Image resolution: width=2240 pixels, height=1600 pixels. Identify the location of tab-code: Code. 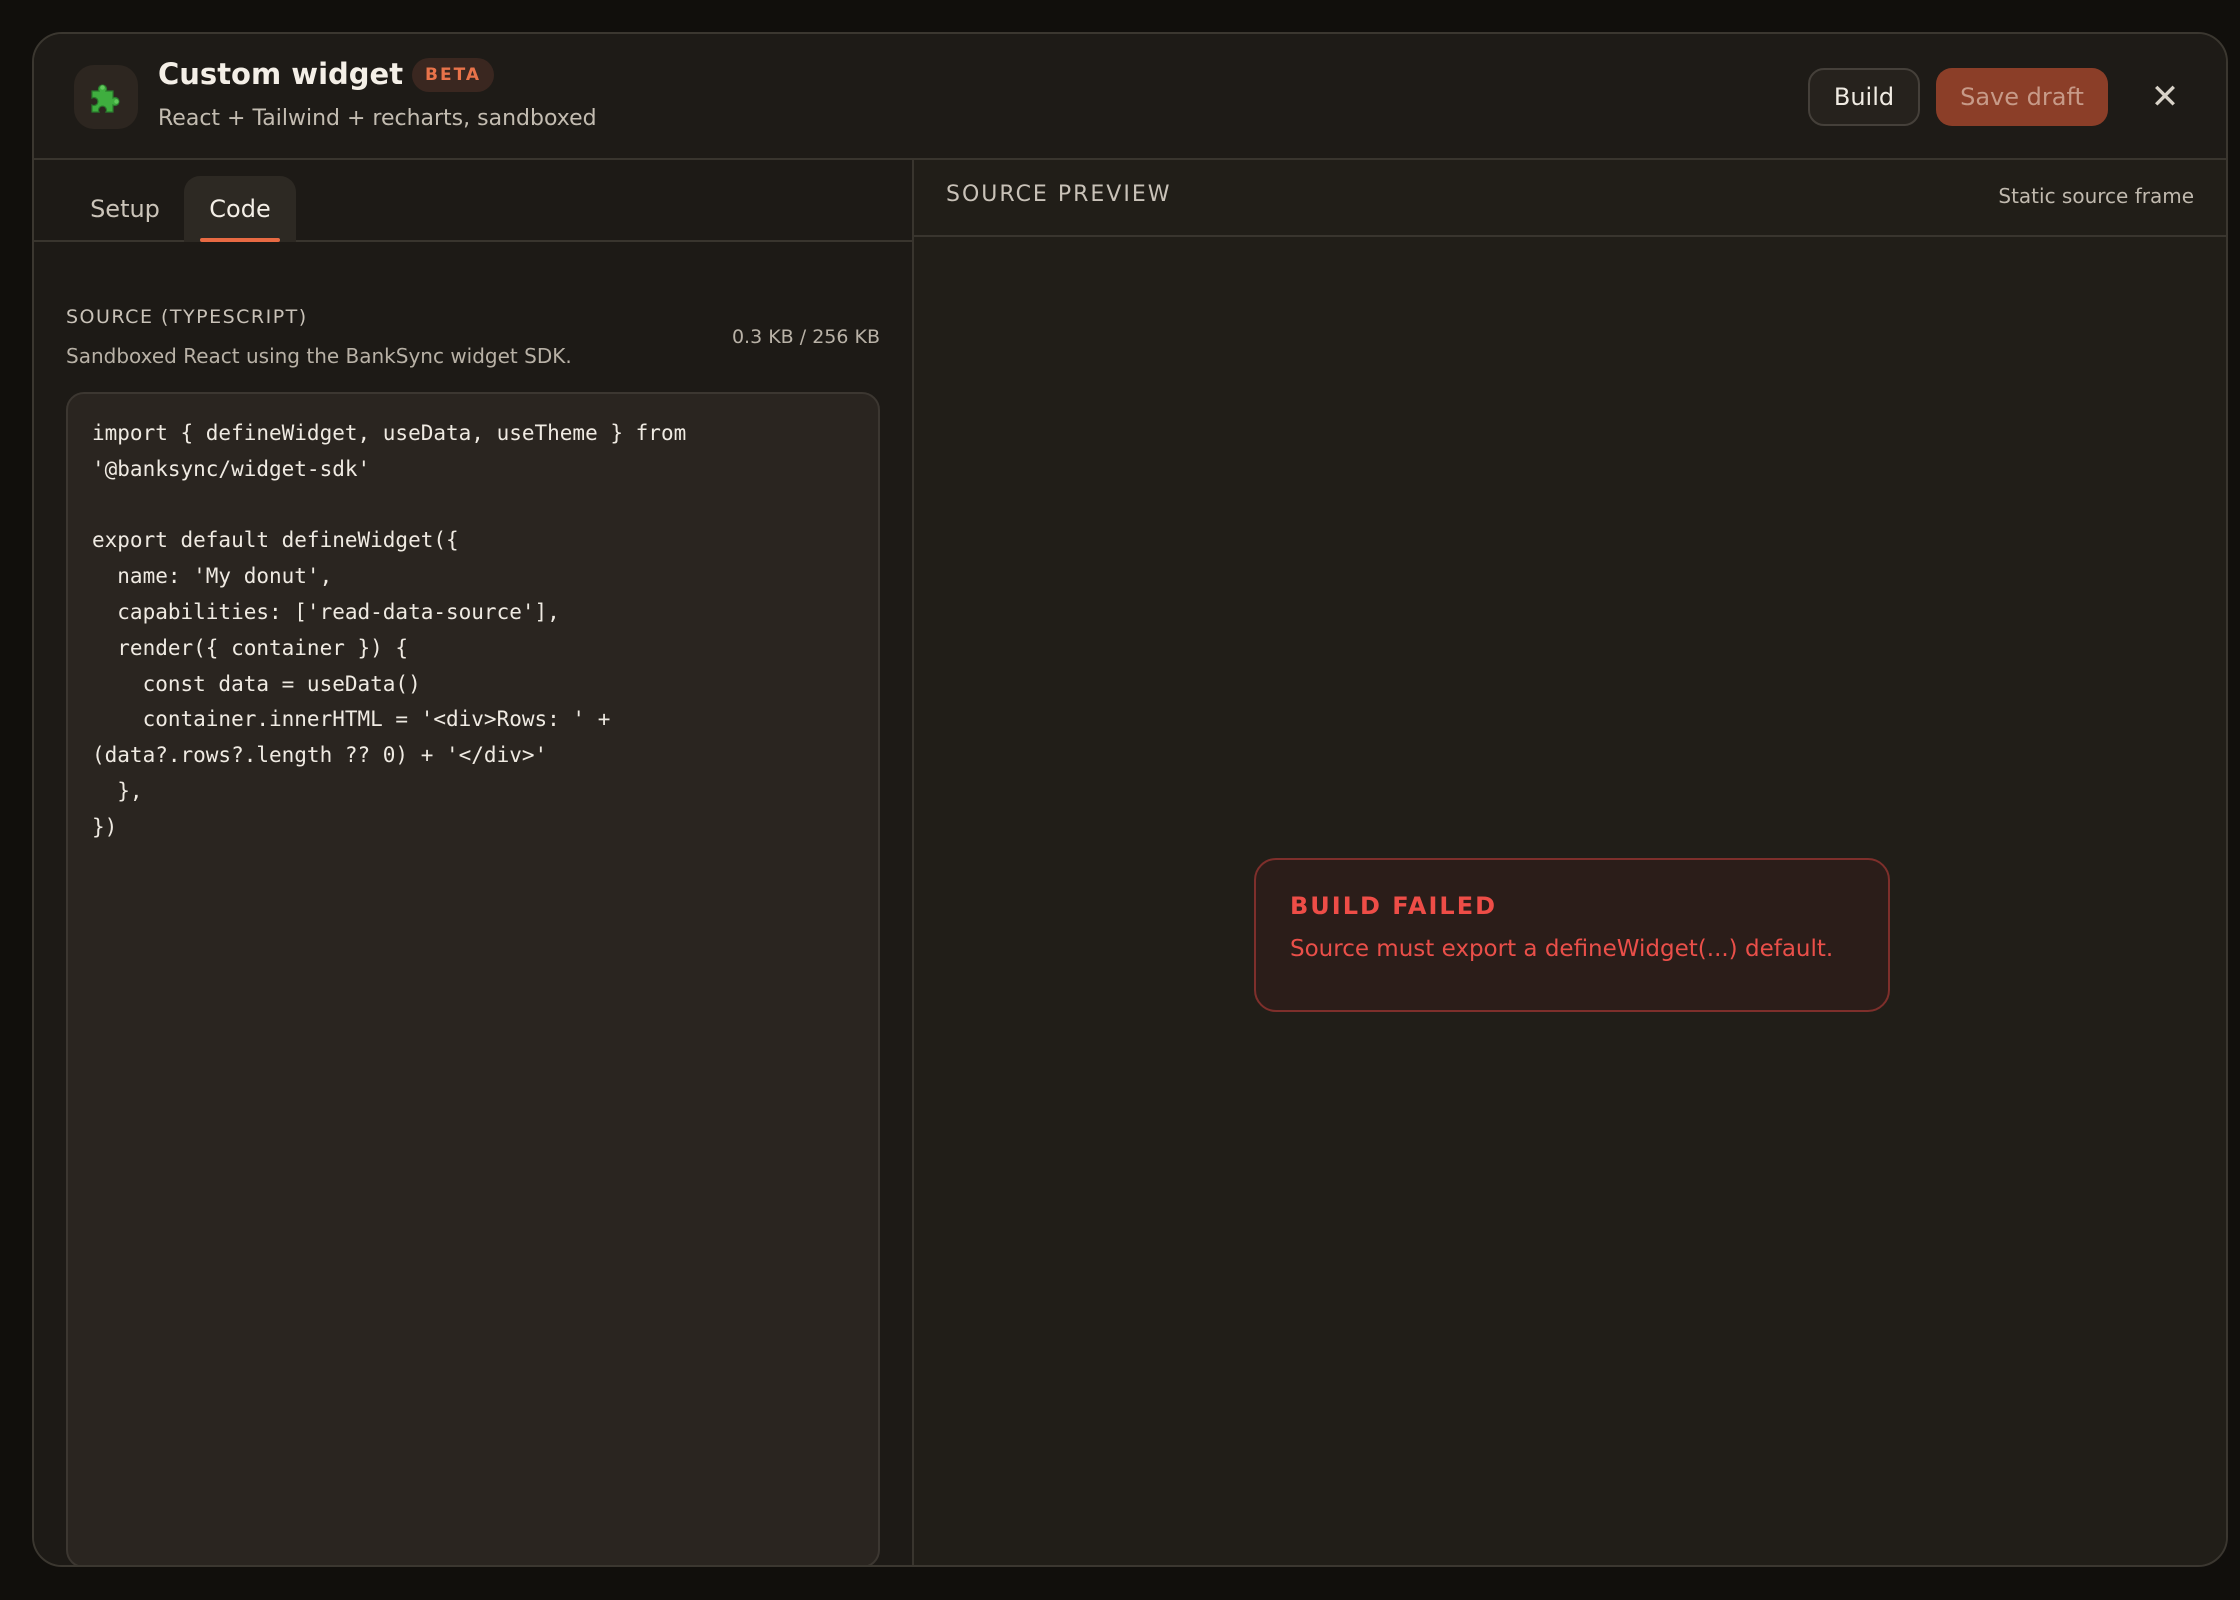
(240, 209).